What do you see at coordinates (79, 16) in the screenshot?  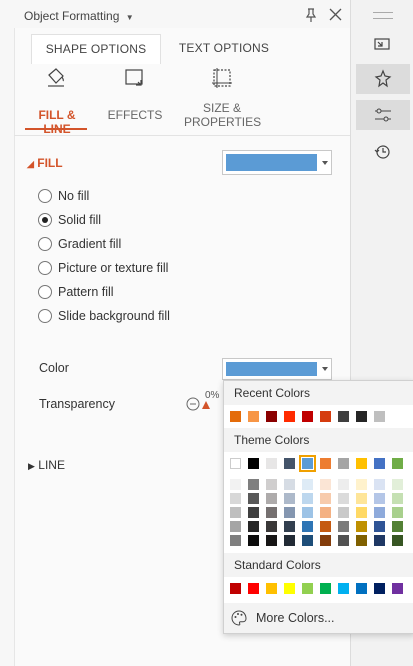 I see `panel-title: Object Formatting ▼` at bounding box center [79, 16].